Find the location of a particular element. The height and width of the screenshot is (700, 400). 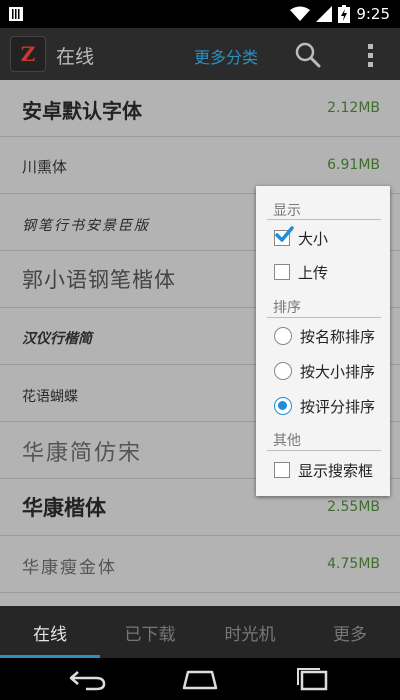

options-popup-menu: 显示 大小 上传 排序 按名称排序 按大小排序 按评分排序 其他 显示搜索框 is located at coordinates (323, 341).